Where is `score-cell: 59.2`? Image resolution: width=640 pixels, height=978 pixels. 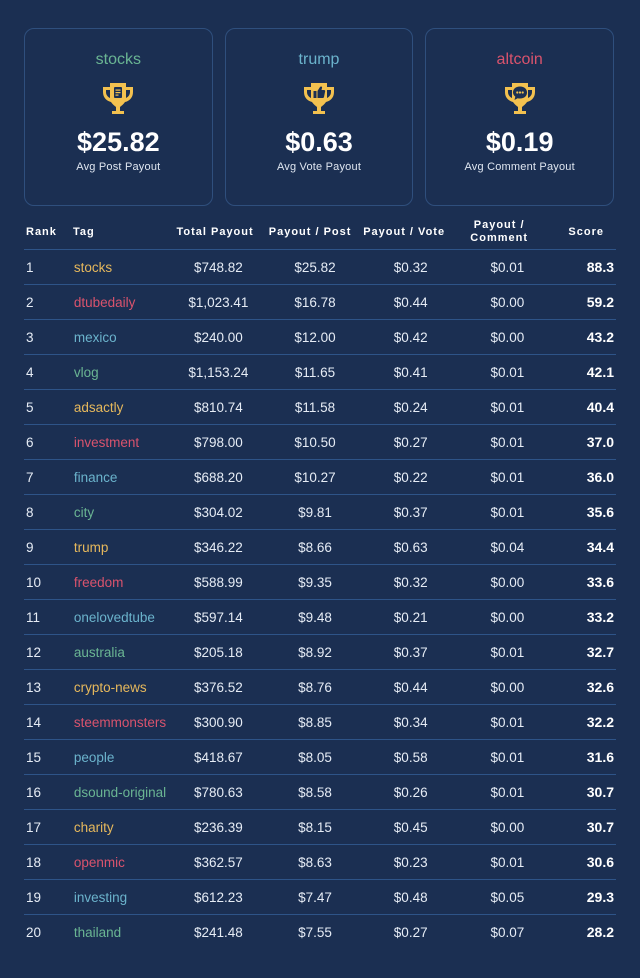 score-cell: 59.2 is located at coordinates (600, 302).